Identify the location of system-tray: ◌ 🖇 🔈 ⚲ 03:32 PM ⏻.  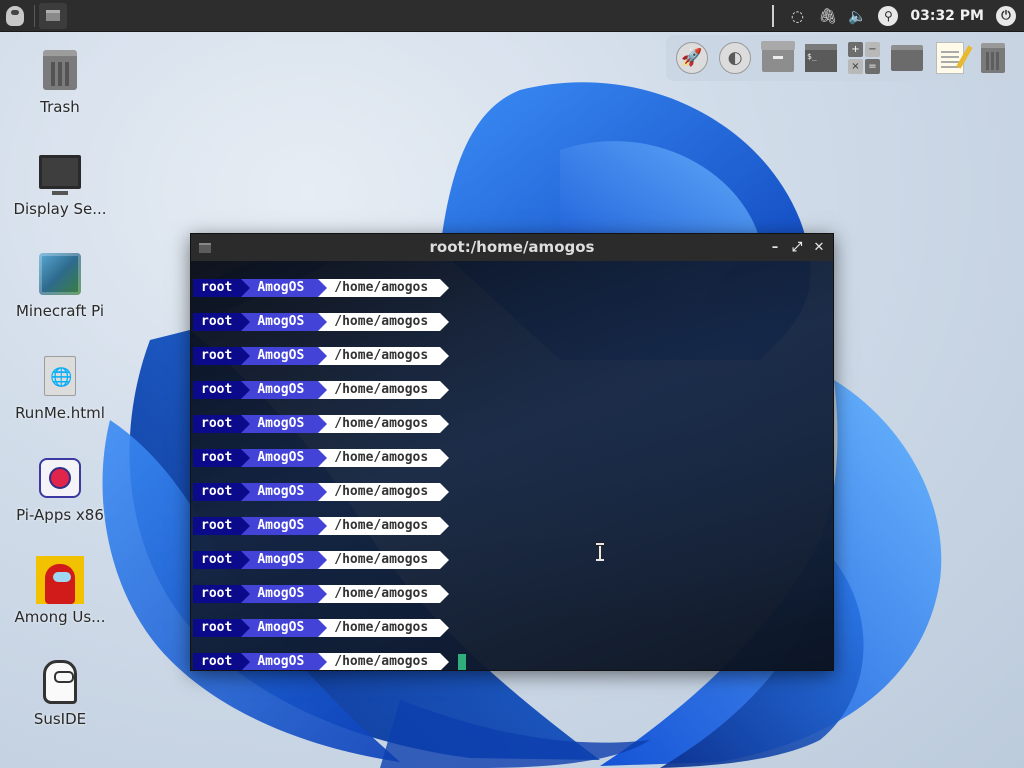
(898, 16).